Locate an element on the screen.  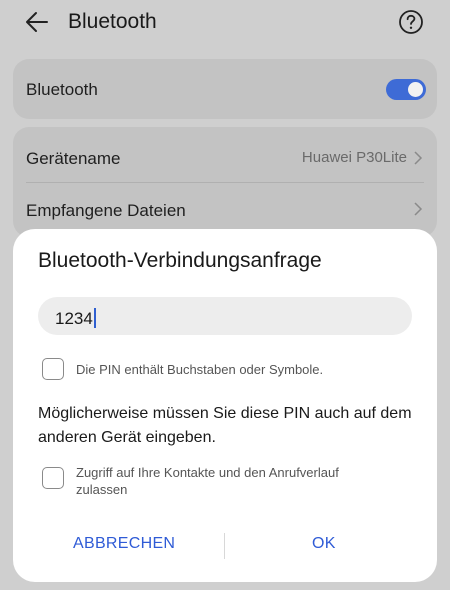
bluetooth-toggle is located at coordinates (406, 89).